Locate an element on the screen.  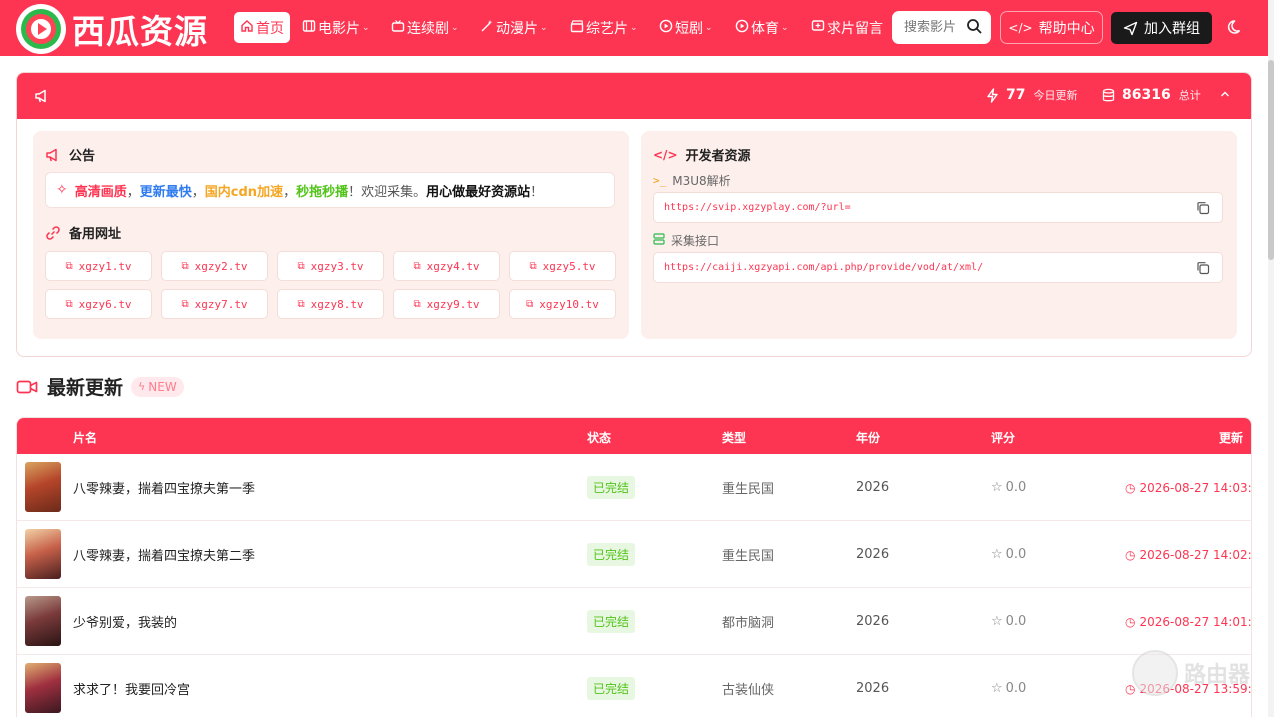
mirror-link: ⧉ xgzy6.tv is located at coordinates (98, 304).